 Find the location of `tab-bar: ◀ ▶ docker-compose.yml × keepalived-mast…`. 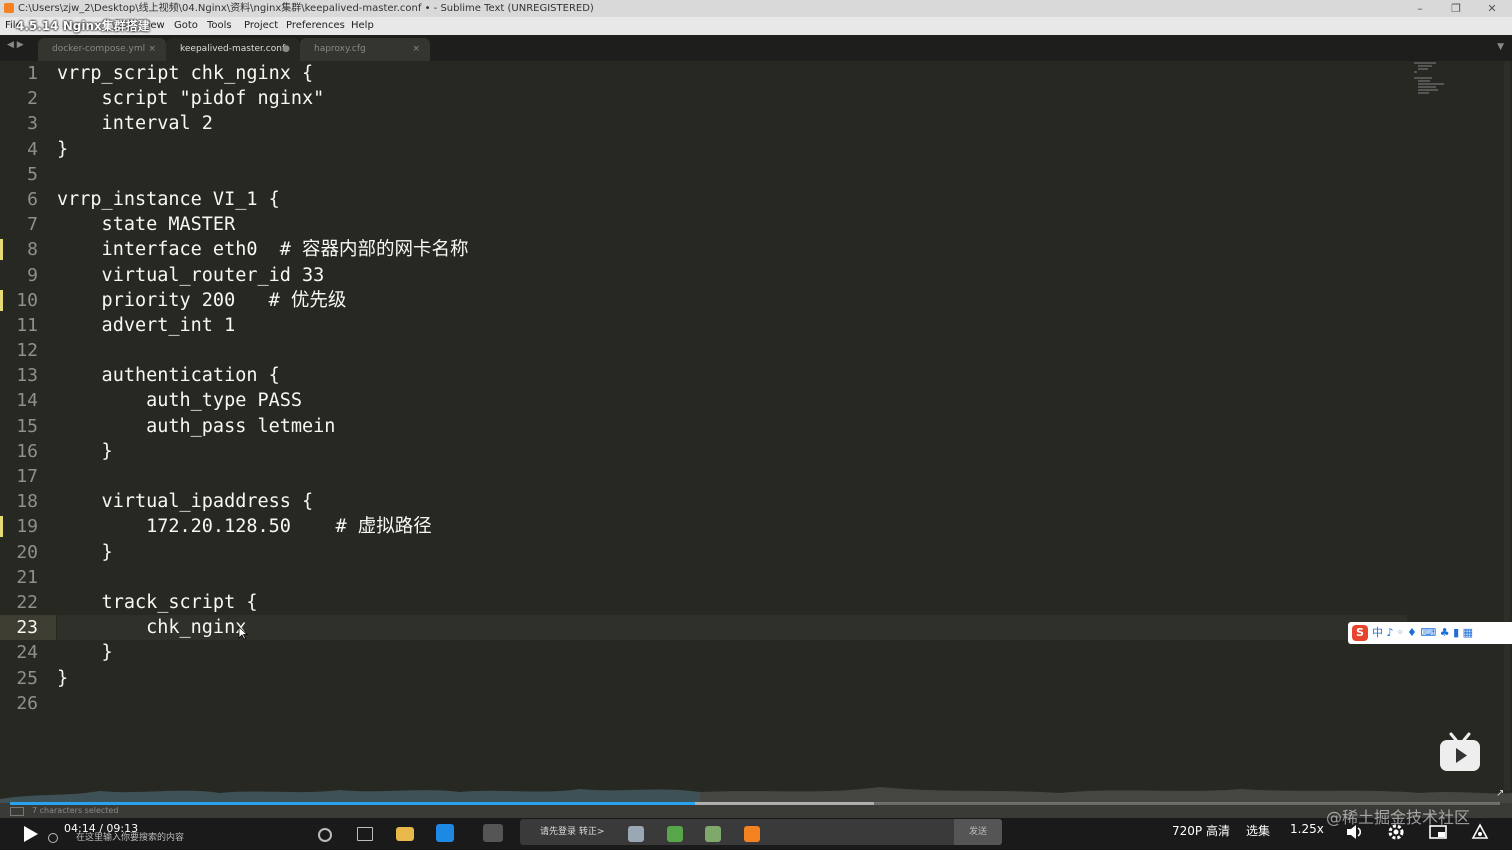

tab-bar: ◀ ▶ docker-compose.yml × keepalived-mast… is located at coordinates (756, 48).